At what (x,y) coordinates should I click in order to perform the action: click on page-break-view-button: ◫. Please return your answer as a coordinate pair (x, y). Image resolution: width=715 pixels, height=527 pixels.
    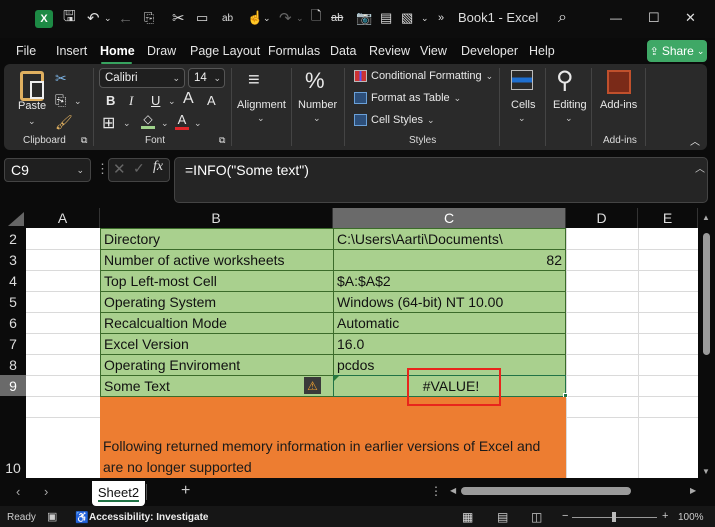
    Looking at the image, I should click on (536, 517).